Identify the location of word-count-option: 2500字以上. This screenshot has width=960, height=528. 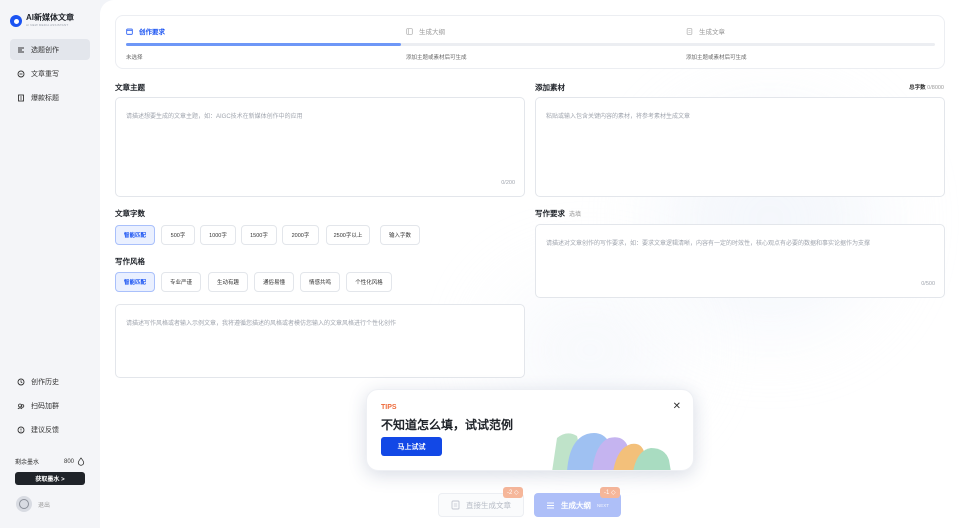
(348, 235).